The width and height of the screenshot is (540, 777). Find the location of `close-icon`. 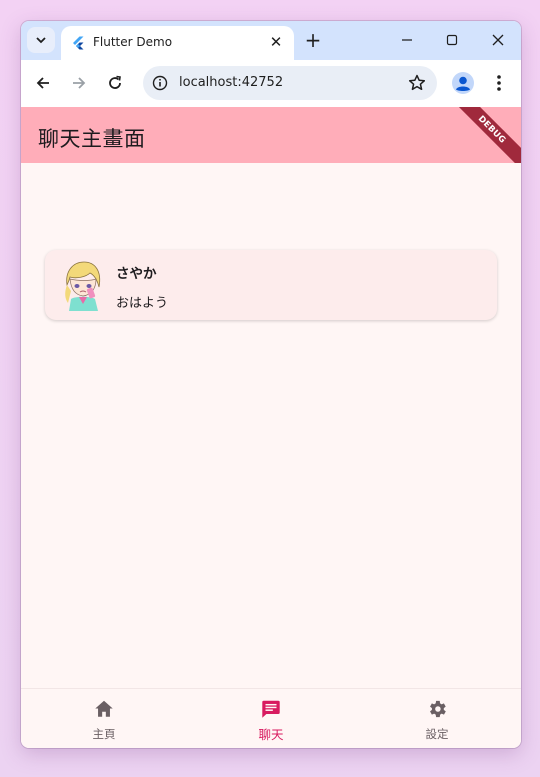

close-icon is located at coordinates (498, 40).